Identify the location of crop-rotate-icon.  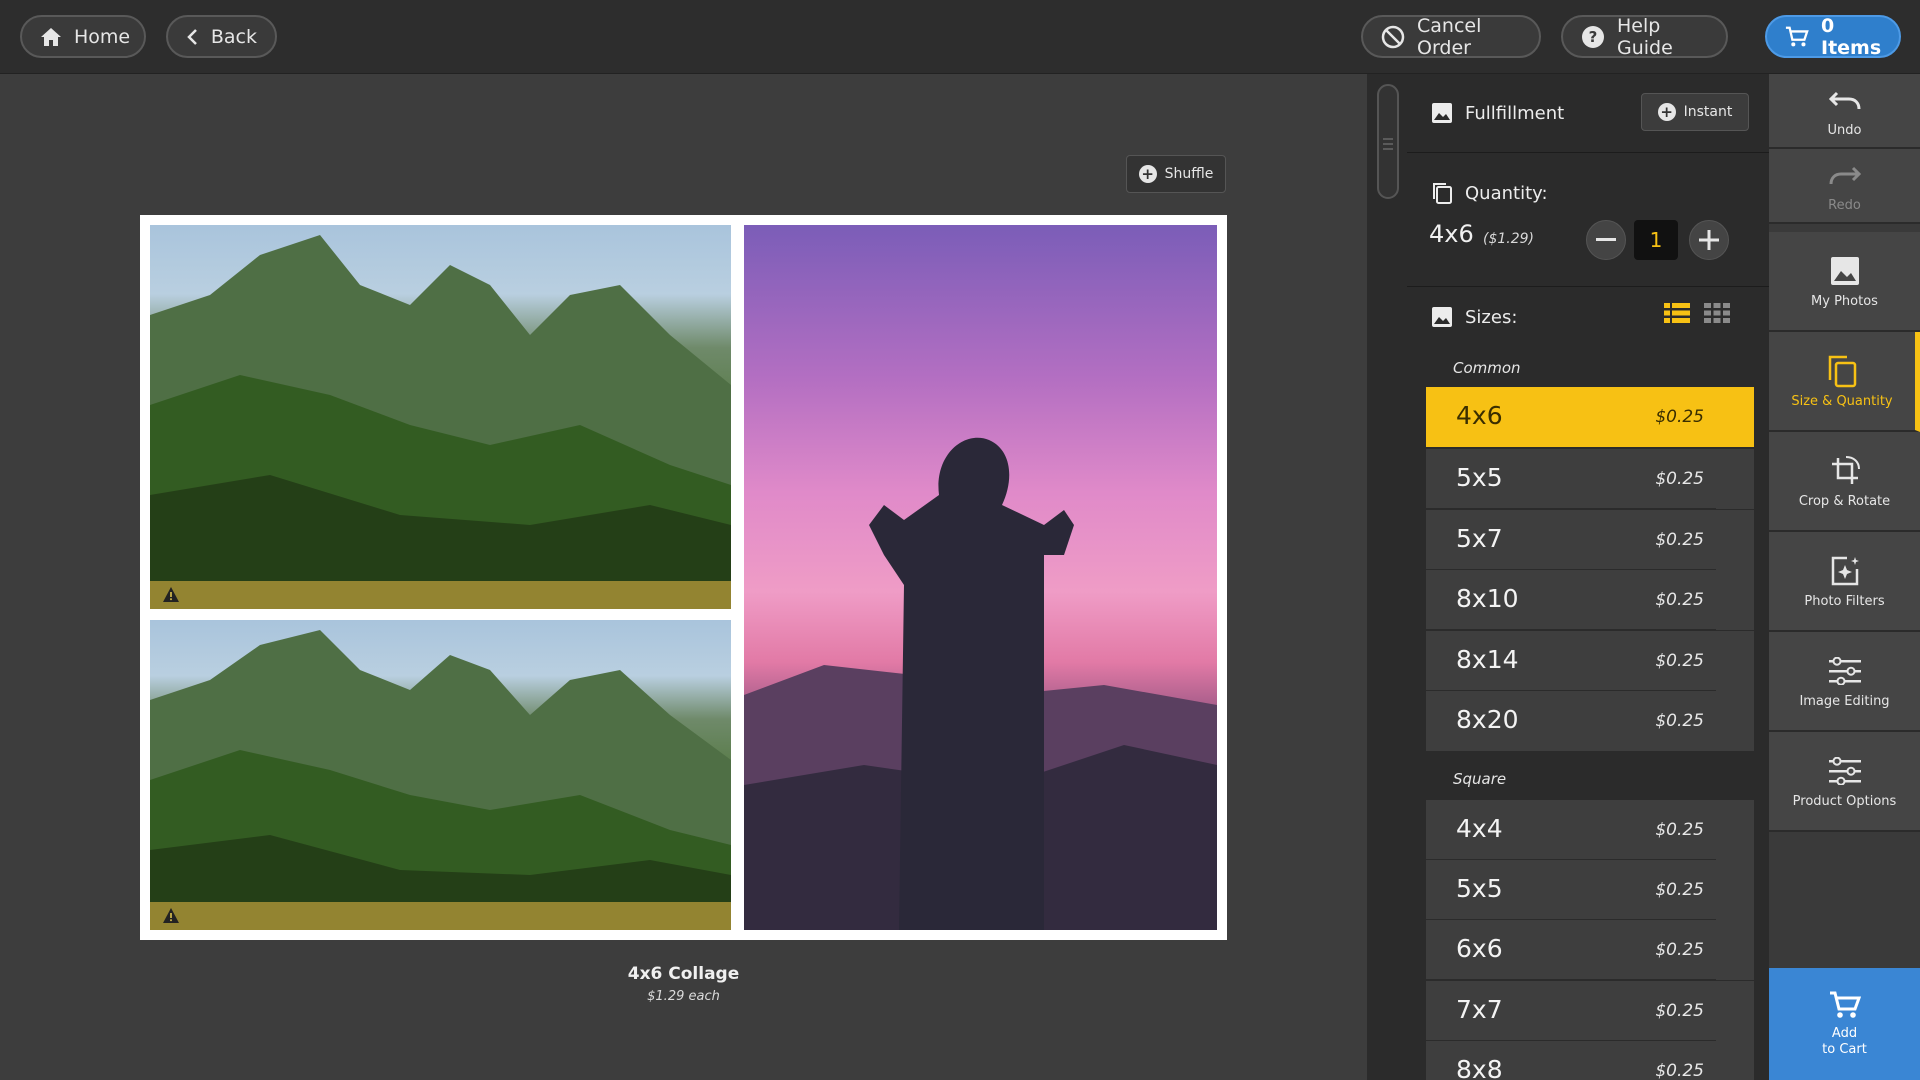
(1845, 471).